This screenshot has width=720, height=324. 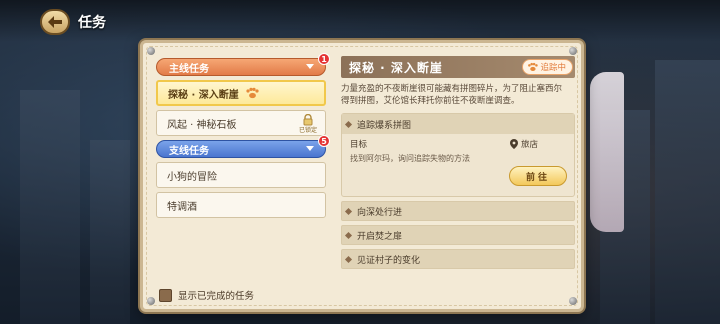 I want to click on quest-label: 探秘 · 深入断崖, so click(x=203, y=95).